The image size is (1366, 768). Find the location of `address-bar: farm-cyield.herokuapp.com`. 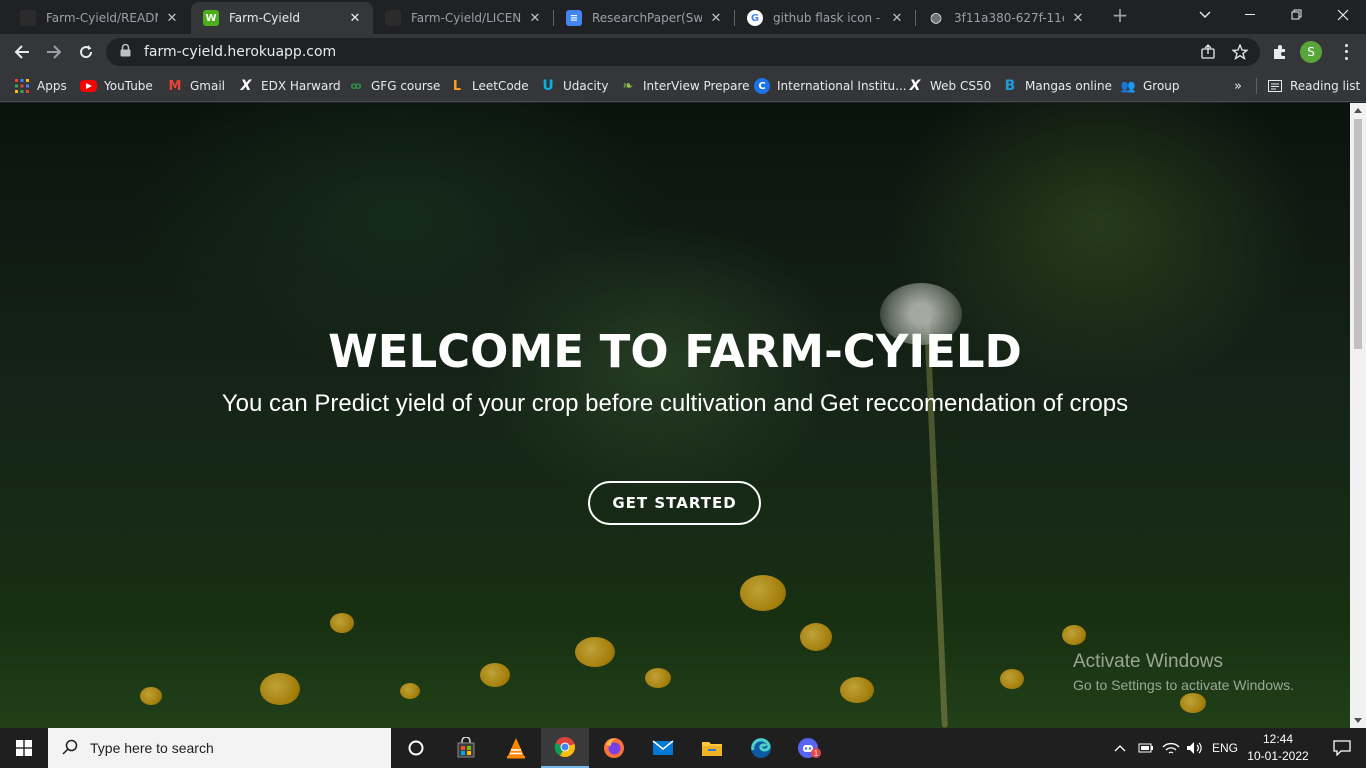

address-bar: farm-cyield.herokuapp.com is located at coordinates (683, 52).